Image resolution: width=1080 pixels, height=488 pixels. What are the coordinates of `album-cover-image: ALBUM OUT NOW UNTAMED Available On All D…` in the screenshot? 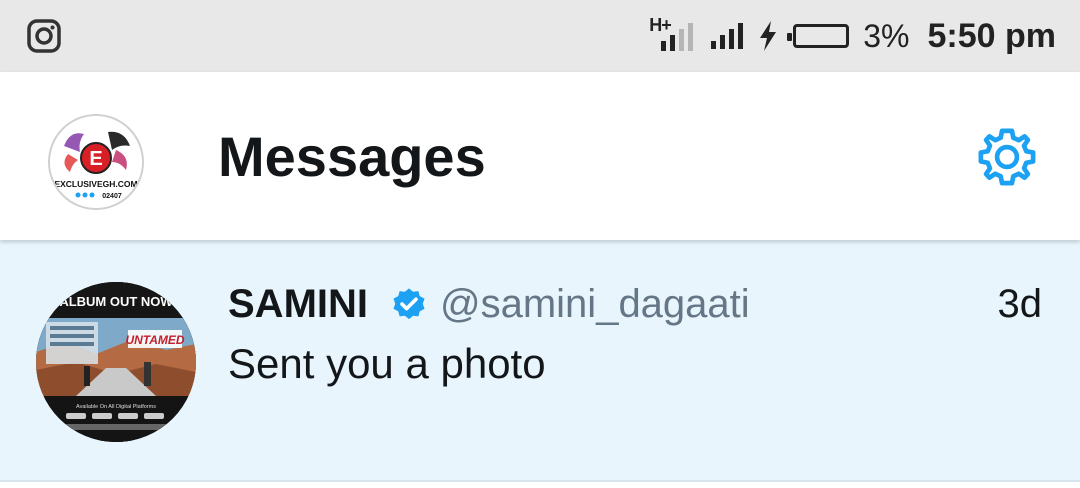 It's located at (116, 362).